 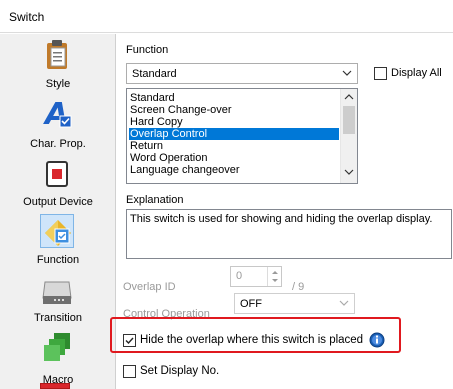 What do you see at coordinates (57, 291) in the screenshot?
I see `transition-icon` at bounding box center [57, 291].